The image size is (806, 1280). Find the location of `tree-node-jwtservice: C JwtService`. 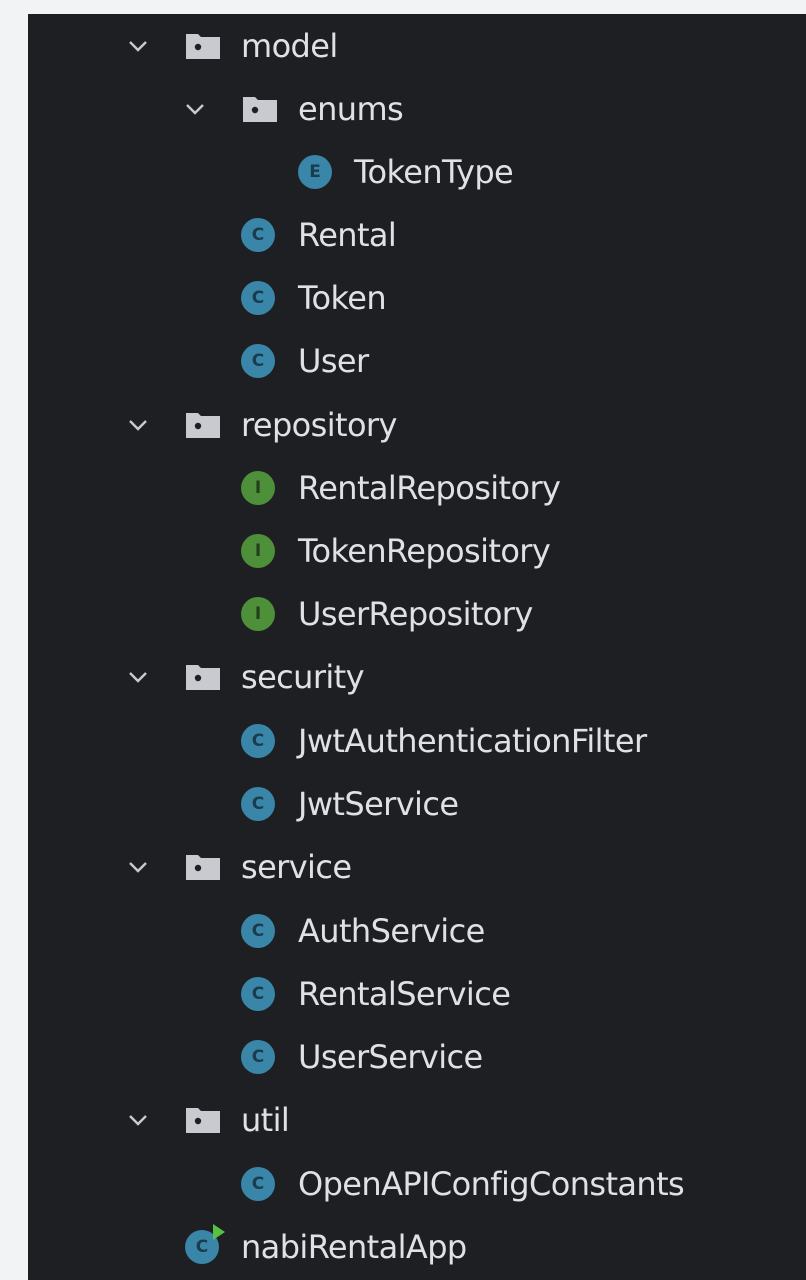

tree-node-jwtservice: C JwtService is located at coordinates (417, 804).